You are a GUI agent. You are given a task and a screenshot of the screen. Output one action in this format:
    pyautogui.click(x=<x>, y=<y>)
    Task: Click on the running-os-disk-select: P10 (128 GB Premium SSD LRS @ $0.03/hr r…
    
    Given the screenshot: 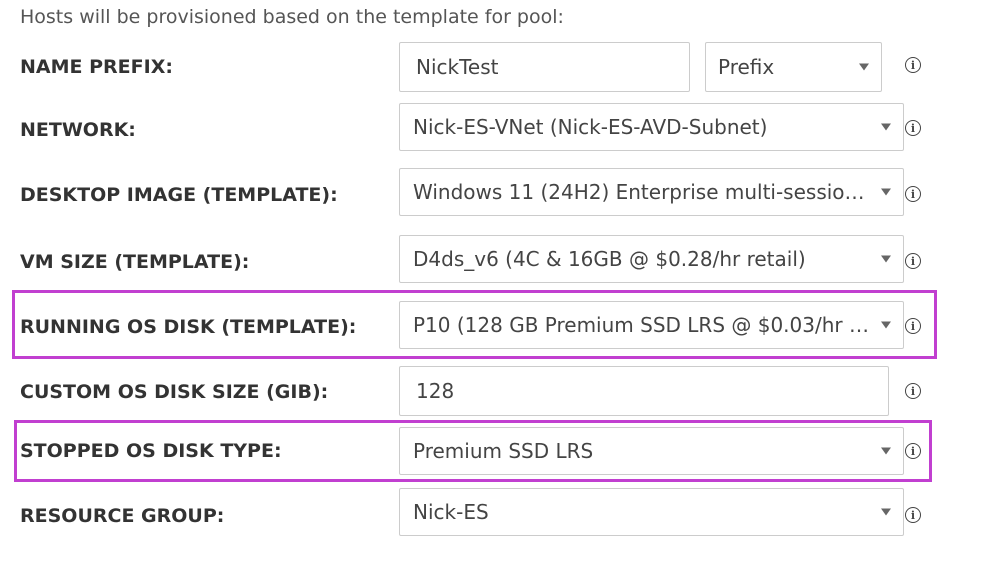 What is the action you would take?
    pyautogui.click(x=651, y=325)
    